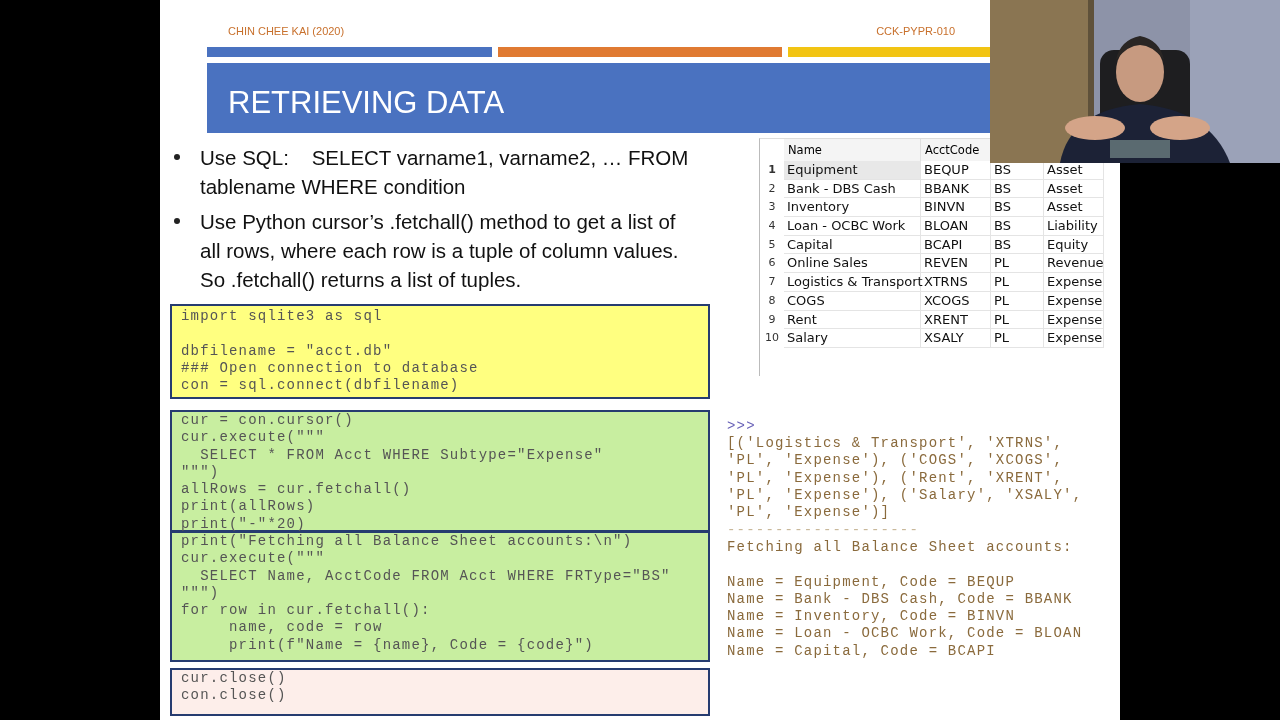 The height and width of the screenshot is (720, 1280). I want to click on bullet-text: Use Python cursor’s .fetchall() method to get a list of all rows, where each row is a tuple of column values. So .fetchall() returns a list of tuples., so click(439, 251).